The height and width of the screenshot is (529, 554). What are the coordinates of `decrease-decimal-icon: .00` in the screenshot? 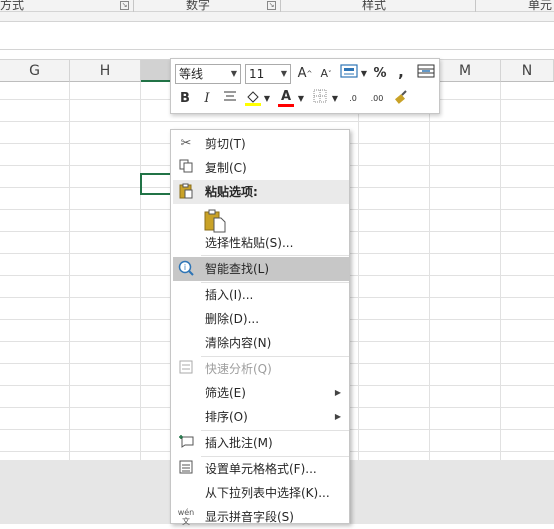 It's located at (377, 98).